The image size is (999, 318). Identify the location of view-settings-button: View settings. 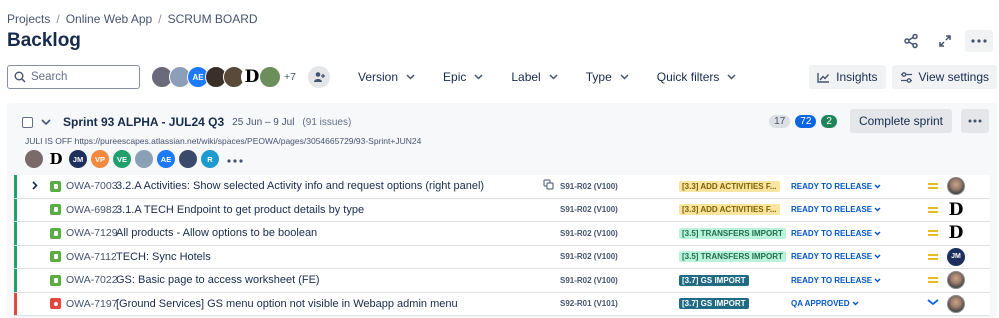
(944, 77).